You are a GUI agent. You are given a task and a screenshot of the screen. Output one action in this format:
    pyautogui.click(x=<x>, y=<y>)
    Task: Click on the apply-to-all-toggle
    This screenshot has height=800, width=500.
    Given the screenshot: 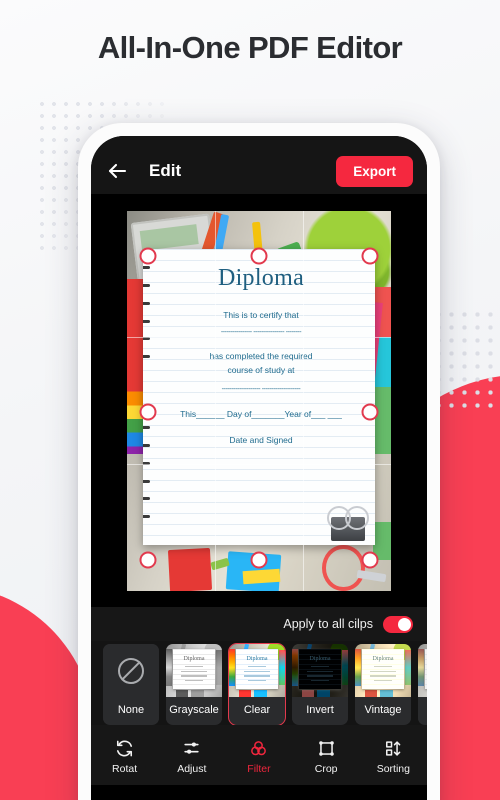 What is the action you would take?
    pyautogui.click(x=398, y=624)
    